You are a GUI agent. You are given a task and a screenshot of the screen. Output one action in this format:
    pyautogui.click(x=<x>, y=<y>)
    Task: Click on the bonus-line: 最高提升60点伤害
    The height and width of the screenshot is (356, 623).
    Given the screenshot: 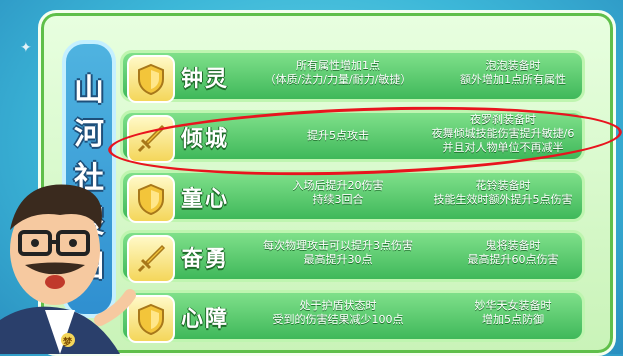 What is the action you would take?
    pyautogui.click(x=513, y=259)
    